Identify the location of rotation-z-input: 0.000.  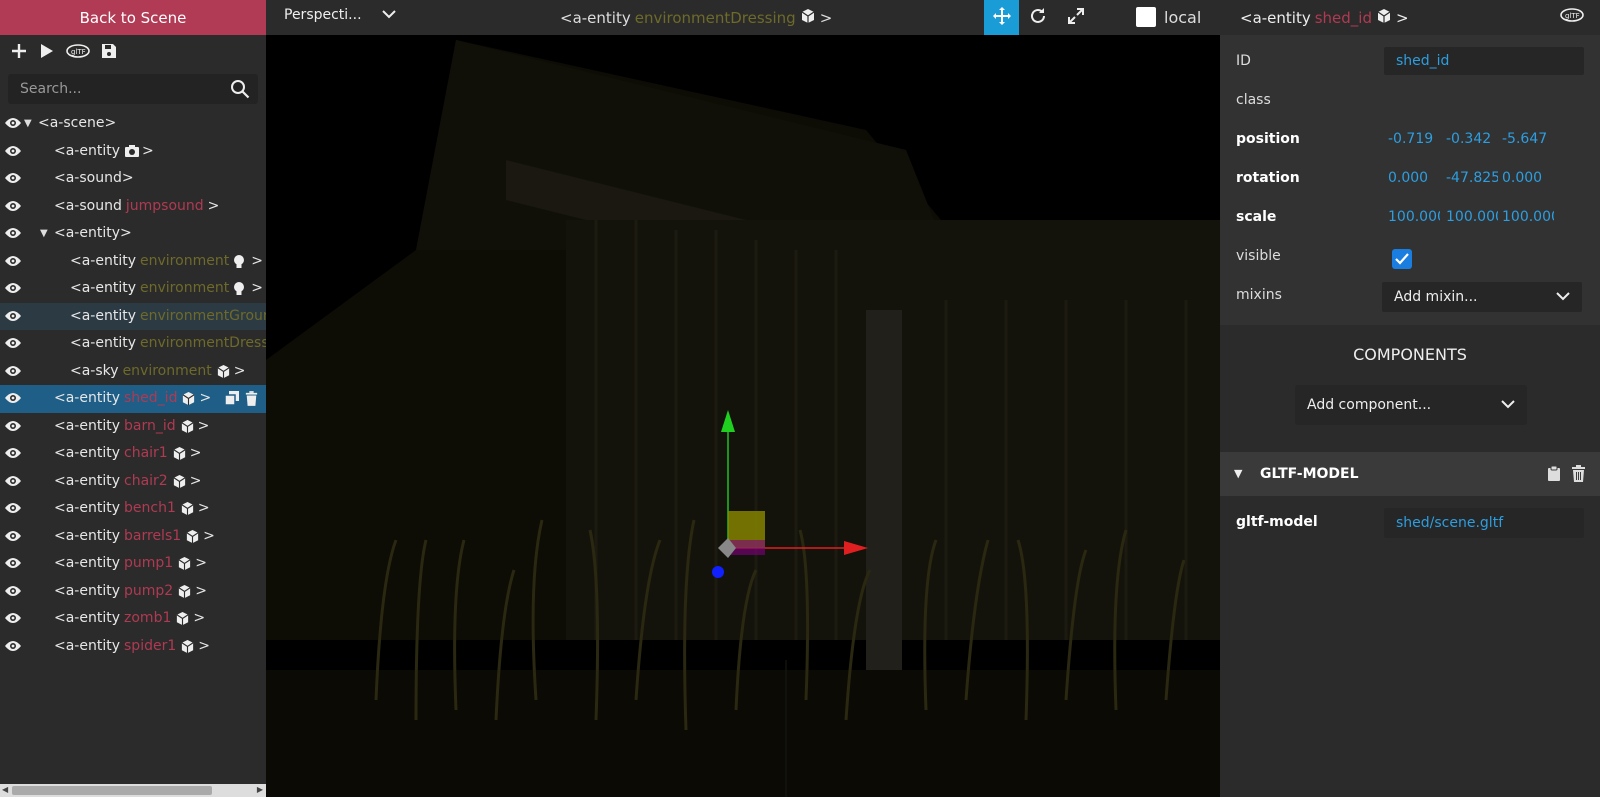
(1528, 178).